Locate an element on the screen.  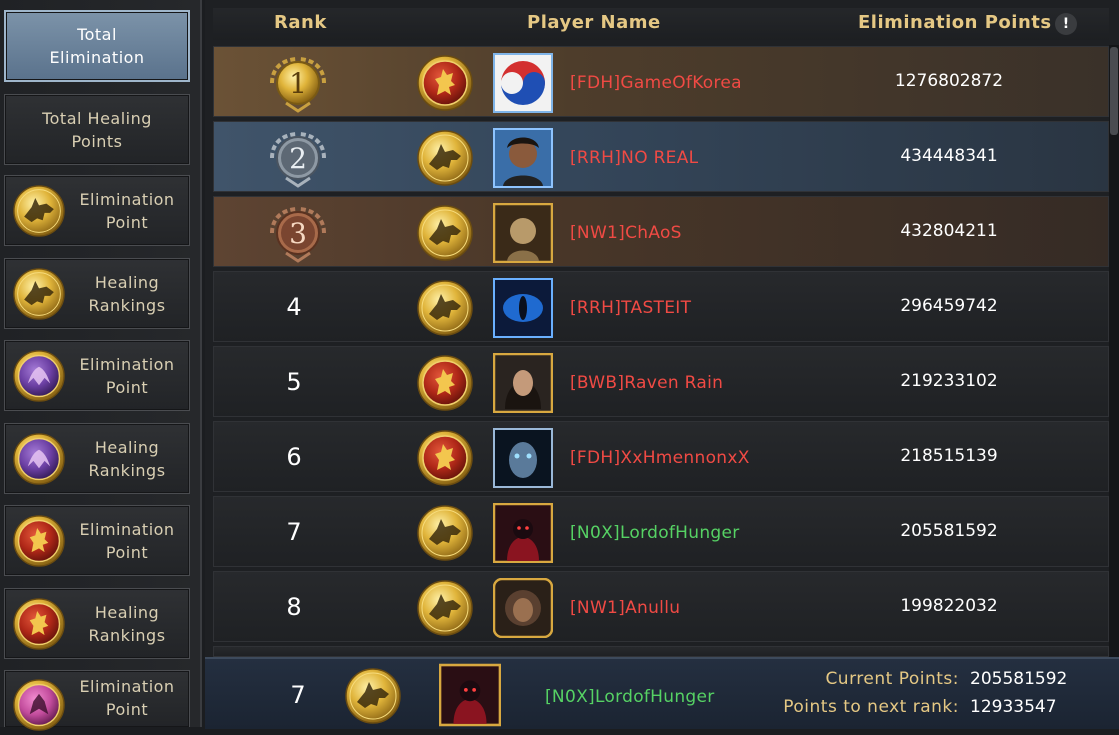
rank-number: 4 is located at coordinates (294, 307).